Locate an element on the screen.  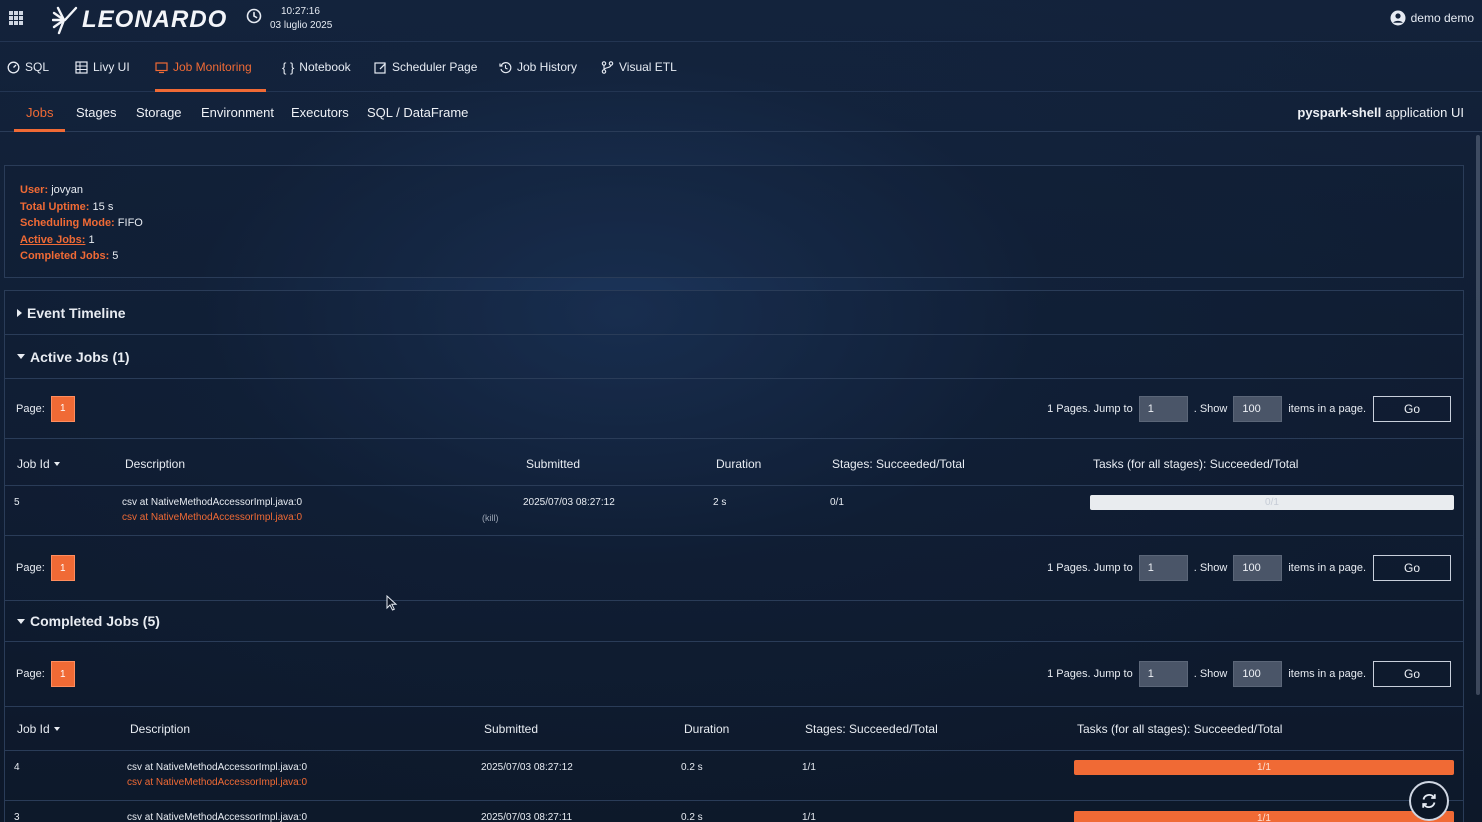
app-suffix: application UI is located at coordinates (1424, 112).